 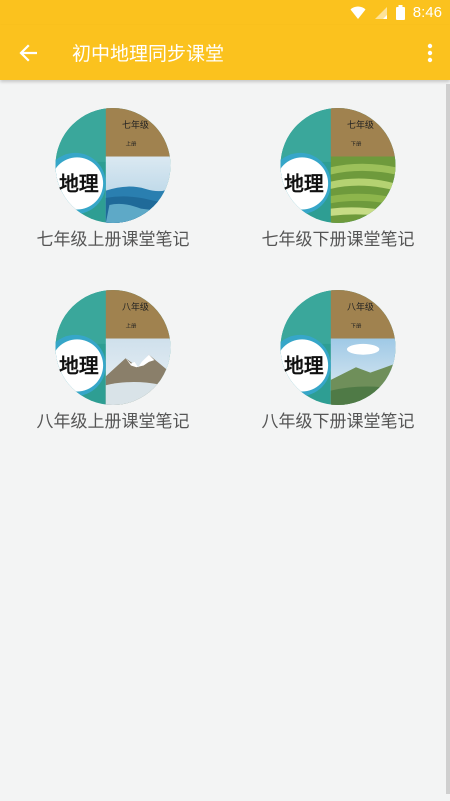 I want to click on arrow-left-icon, so click(x=28, y=52).